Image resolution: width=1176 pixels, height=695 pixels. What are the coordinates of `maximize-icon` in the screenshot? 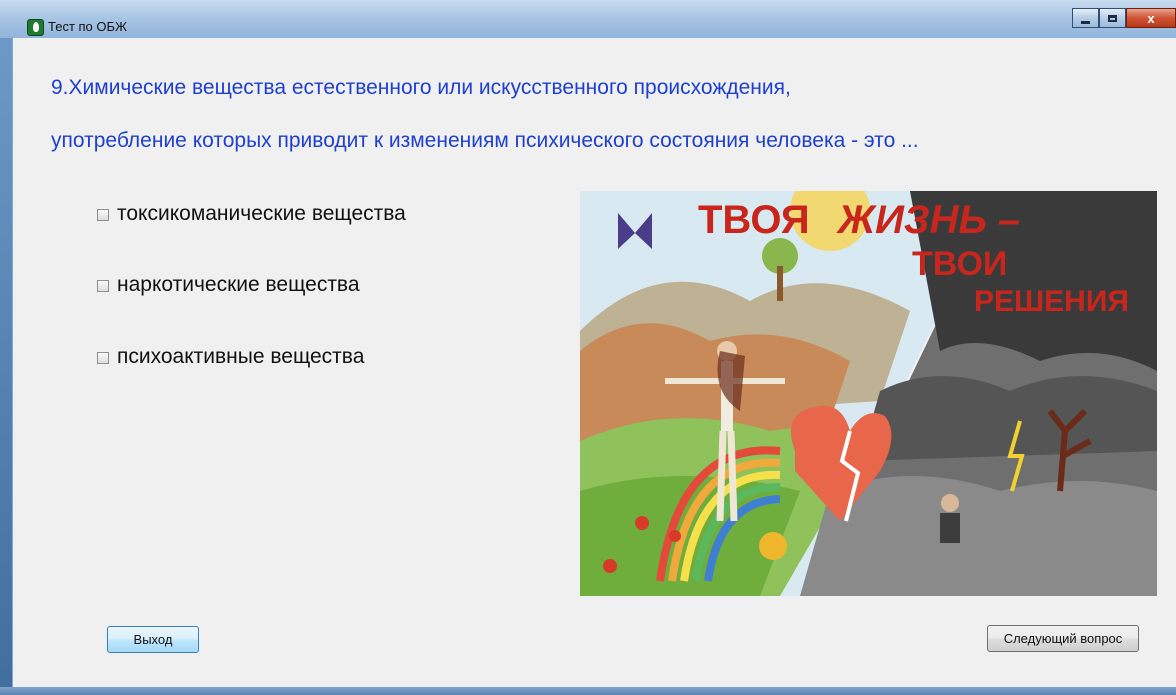 It's located at (1112, 18).